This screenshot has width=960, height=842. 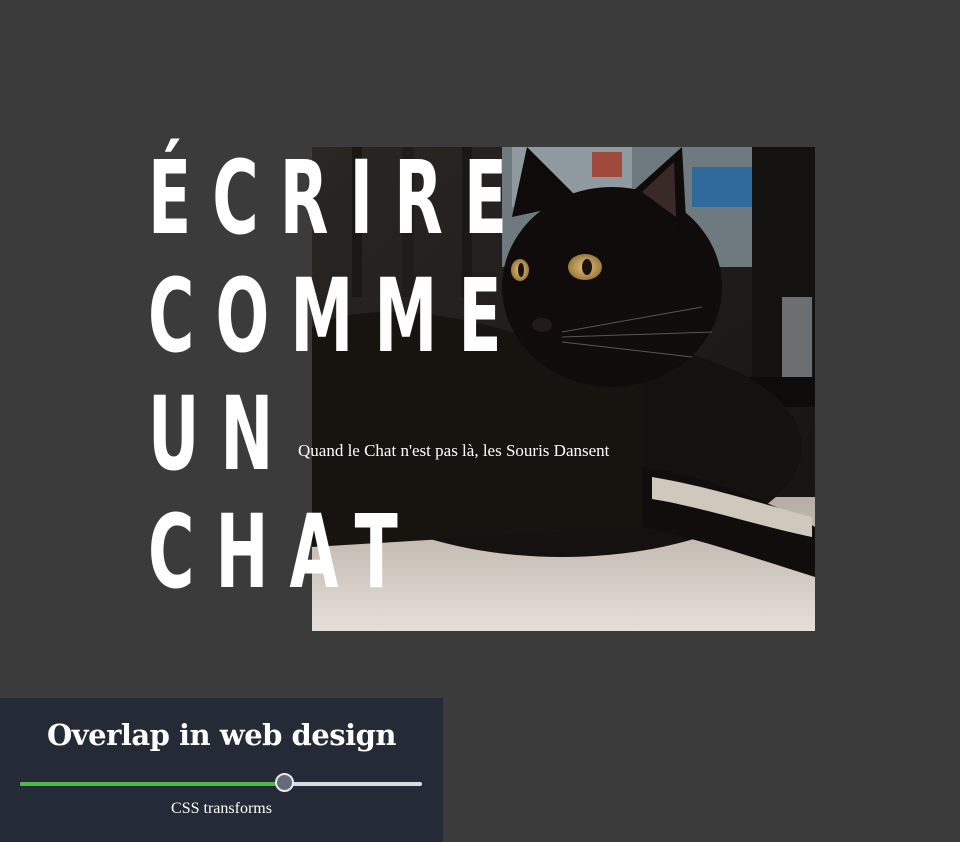 What do you see at coordinates (338, 198) in the screenshot?
I see `headline-line: ÉCRIRE` at bounding box center [338, 198].